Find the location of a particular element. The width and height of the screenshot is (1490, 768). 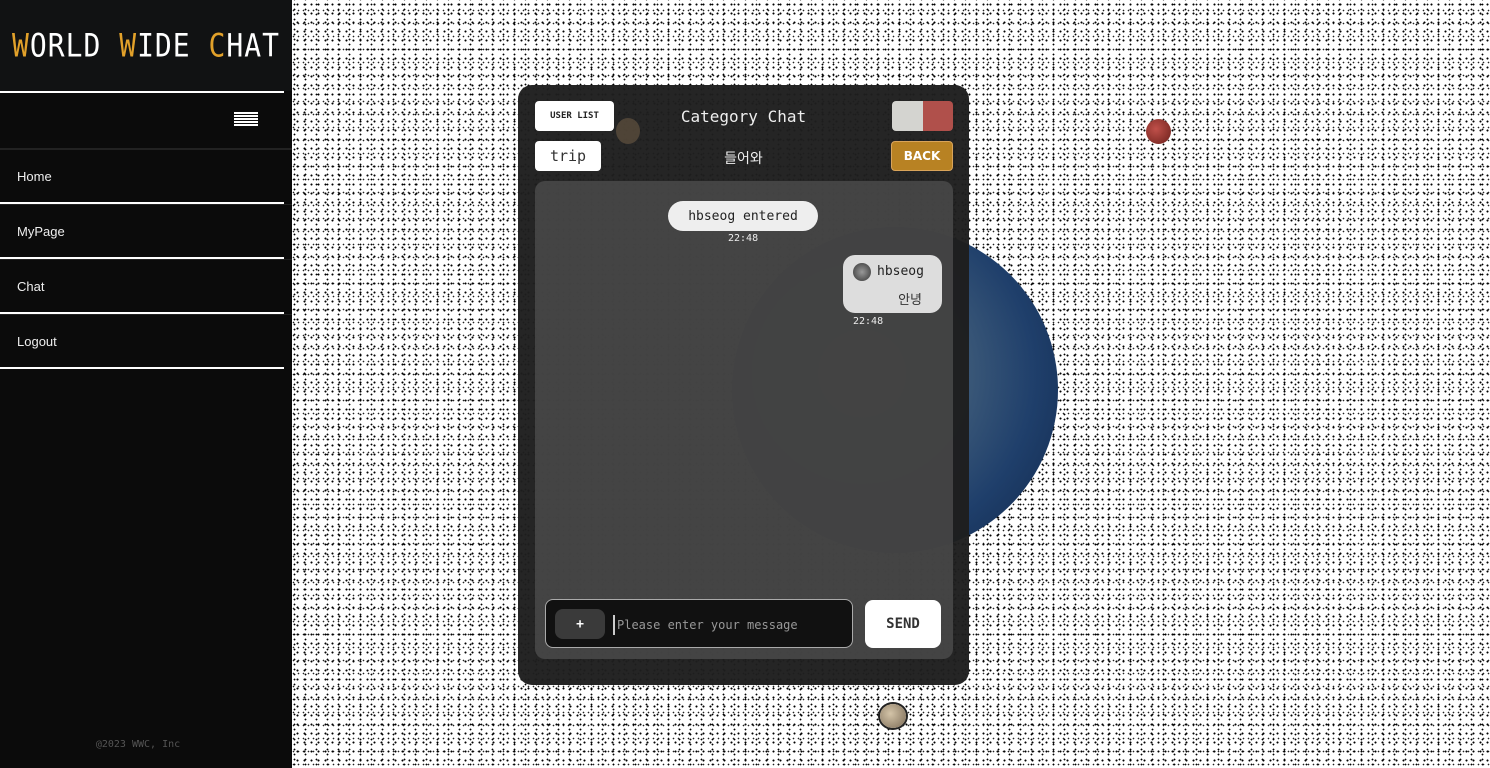

logo-text: IDE is located at coordinates (173, 45).